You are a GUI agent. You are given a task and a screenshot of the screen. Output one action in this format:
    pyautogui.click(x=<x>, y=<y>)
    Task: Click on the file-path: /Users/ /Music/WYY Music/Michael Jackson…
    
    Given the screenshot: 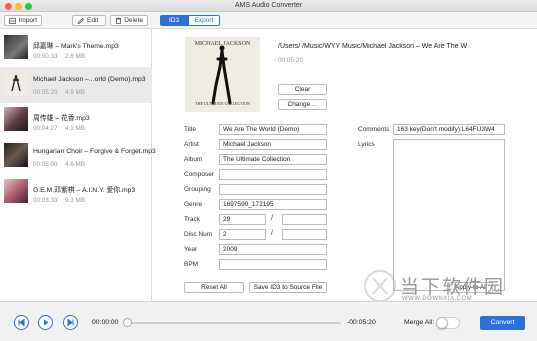 What is the action you would take?
    pyautogui.click(x=373, y=46)
    